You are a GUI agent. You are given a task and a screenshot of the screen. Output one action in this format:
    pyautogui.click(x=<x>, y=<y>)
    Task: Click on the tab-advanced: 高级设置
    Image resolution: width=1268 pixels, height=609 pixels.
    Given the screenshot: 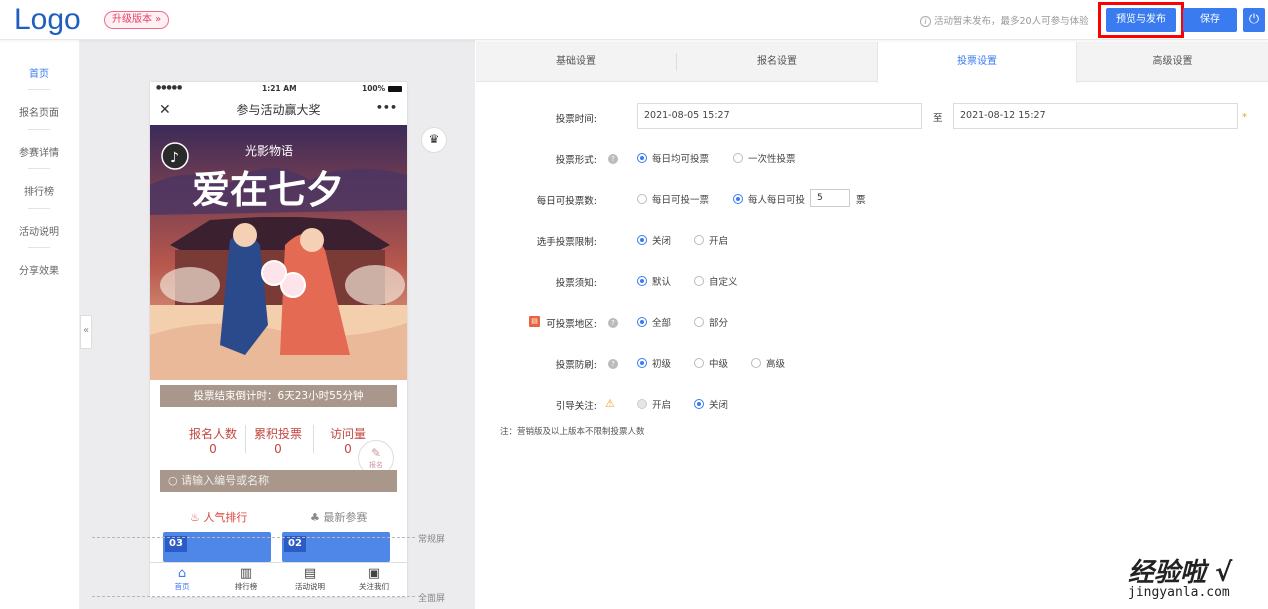 What is the action you would take?
    pyautogui.click(x=1172, y=62)
    